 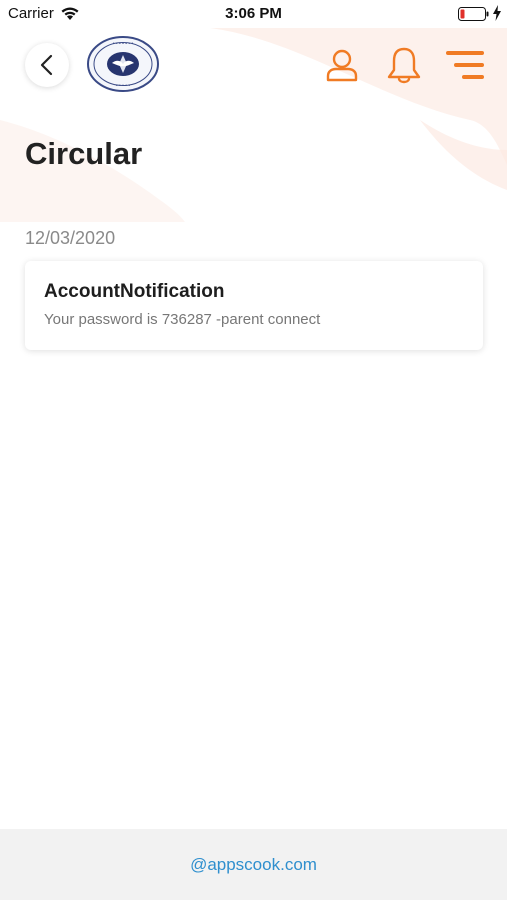 I want to click on profile-icon, so click(x=342, y=65).